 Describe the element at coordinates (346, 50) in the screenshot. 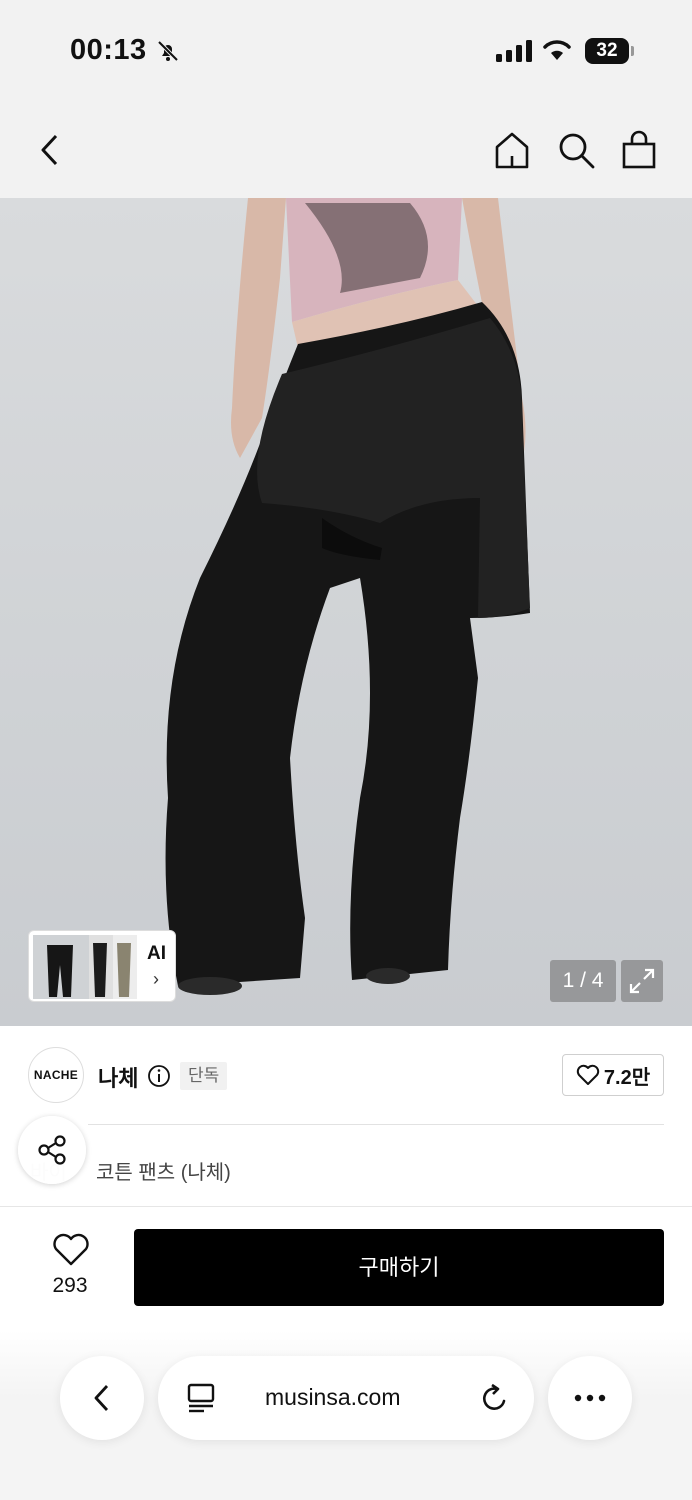

I see `status-bar: 00:13 32` at that location.